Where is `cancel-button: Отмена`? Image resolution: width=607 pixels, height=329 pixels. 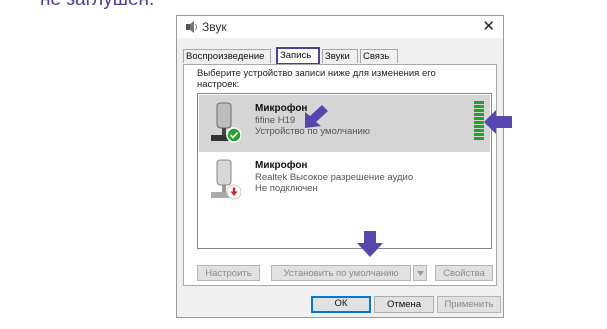
cancel-button: Отмена is located at coordinates (404, 304).